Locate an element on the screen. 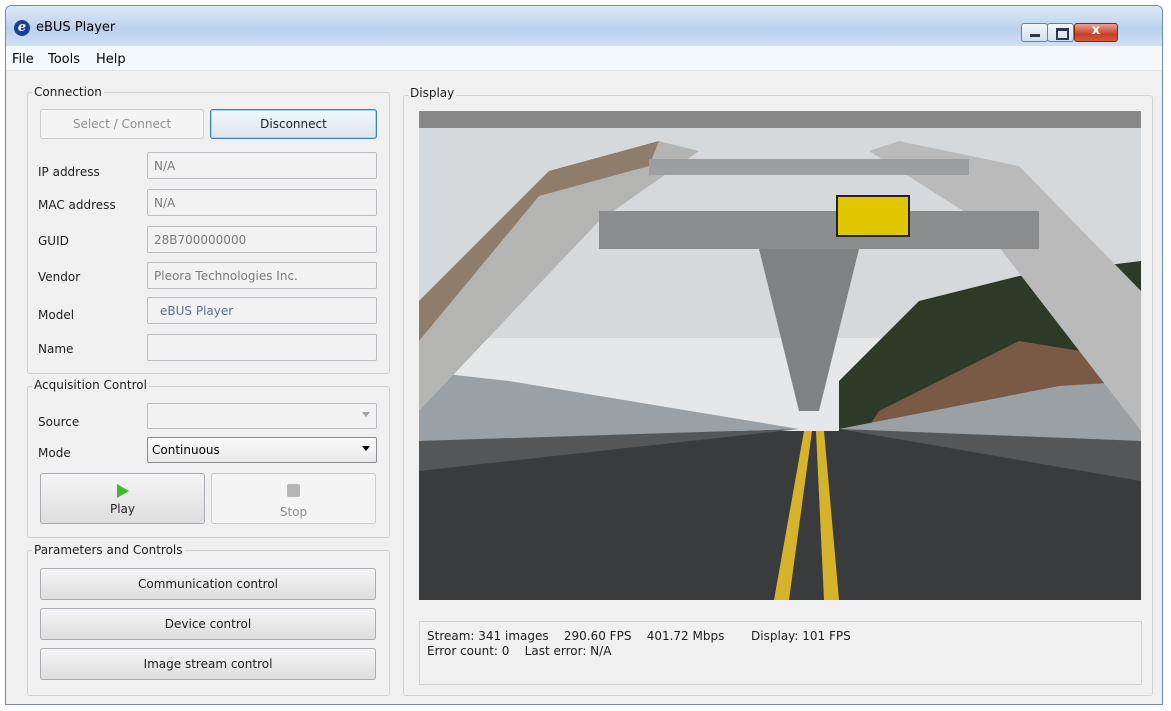 This screenshot has width=1171, height=711. model-label: Model is located at coordinates (56, 315).